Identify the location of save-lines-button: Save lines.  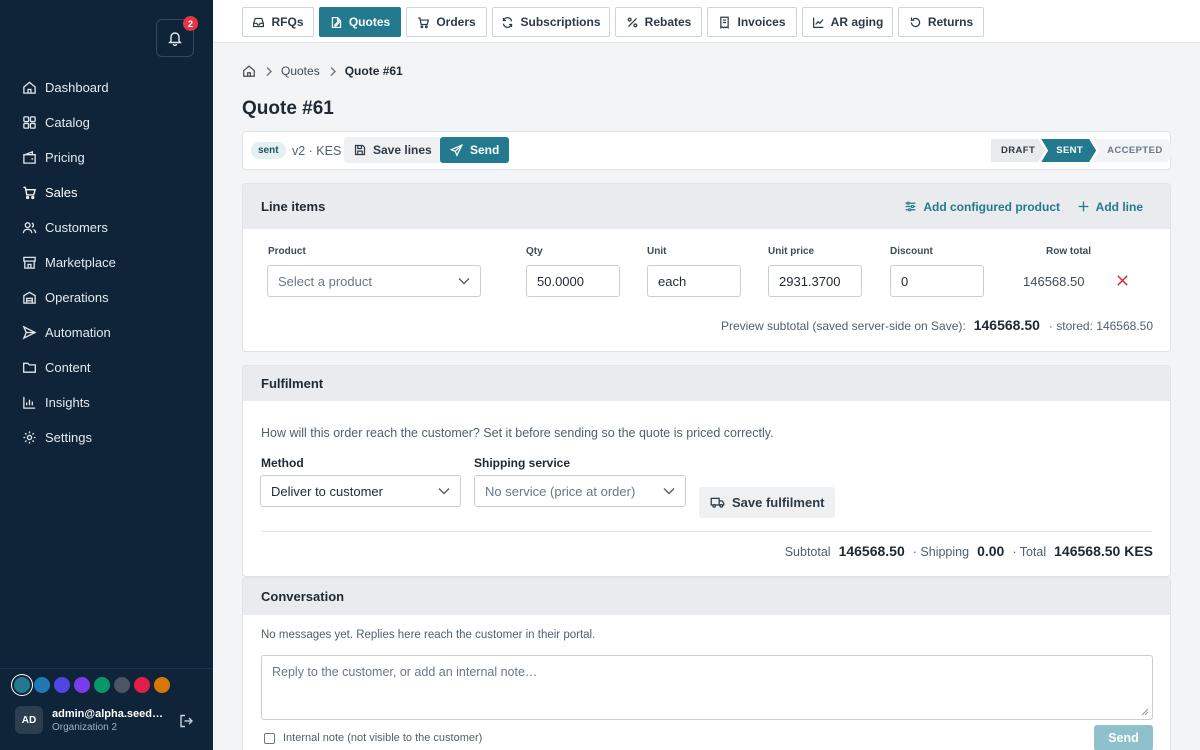
(393, 150).